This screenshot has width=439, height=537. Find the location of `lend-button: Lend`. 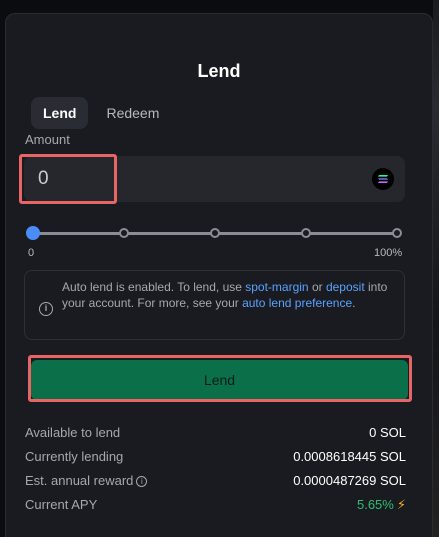

lend-button: Lend is located at coordinates (219, 380).